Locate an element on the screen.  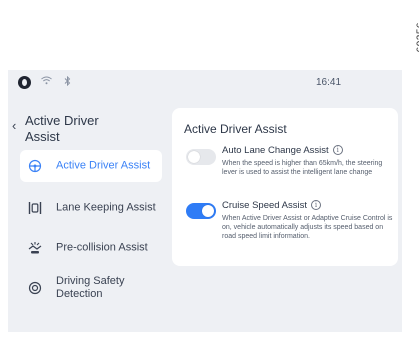
bluetooth-icon is located at coordinates (67, 82).